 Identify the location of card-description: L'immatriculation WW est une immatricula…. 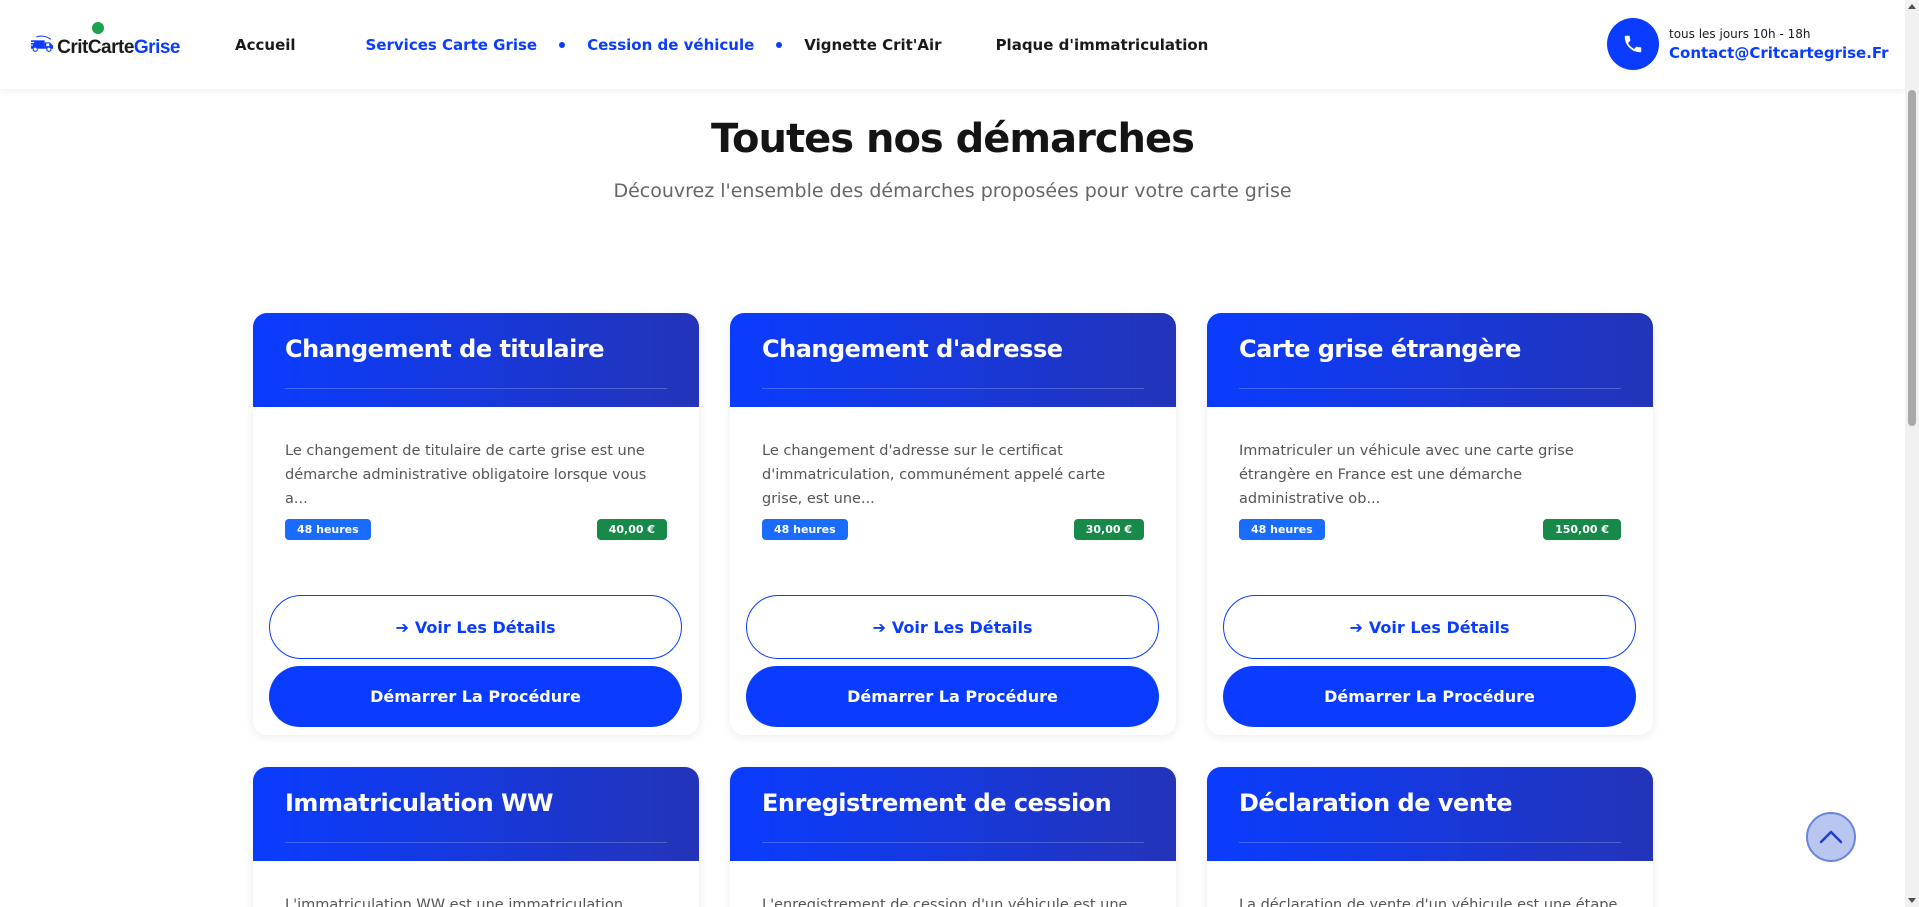
(454, 902).